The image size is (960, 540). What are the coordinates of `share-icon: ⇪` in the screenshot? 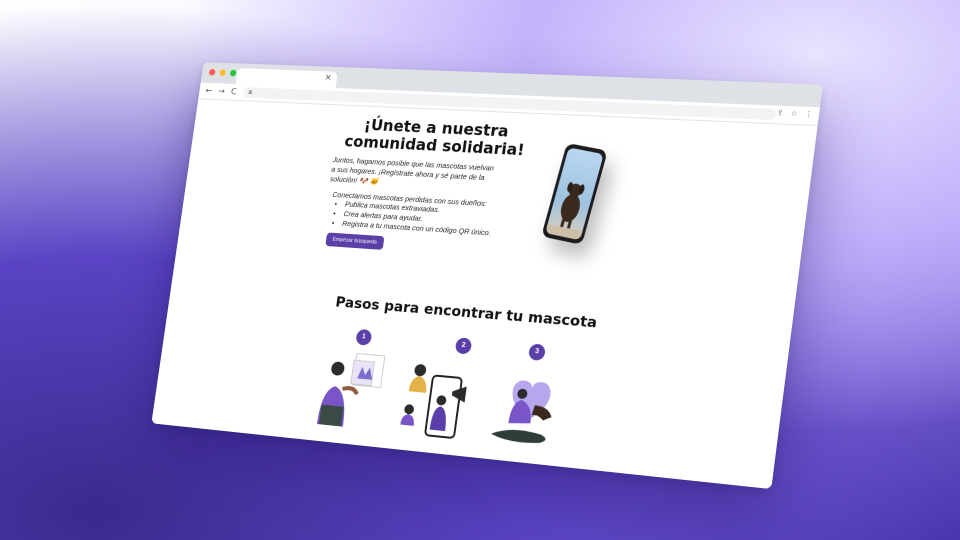 It's located at (779, 113).